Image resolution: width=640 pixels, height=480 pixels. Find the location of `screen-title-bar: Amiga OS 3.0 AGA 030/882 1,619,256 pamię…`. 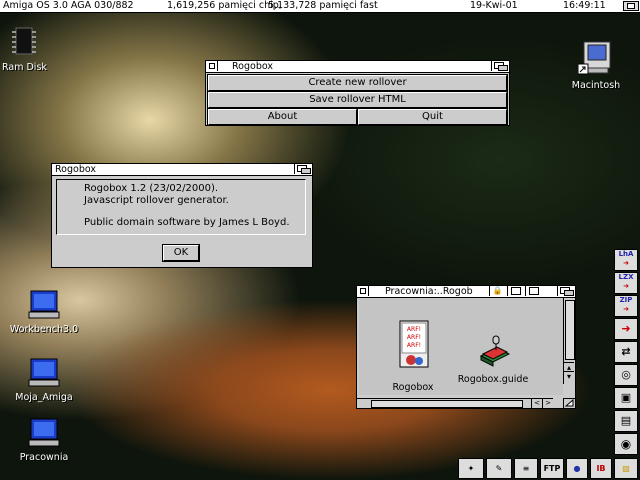

screen-title-bar: Amiga OS 3.0 AGA 030/882 1,619,256 pamię… is located at coordinates (320, 6).